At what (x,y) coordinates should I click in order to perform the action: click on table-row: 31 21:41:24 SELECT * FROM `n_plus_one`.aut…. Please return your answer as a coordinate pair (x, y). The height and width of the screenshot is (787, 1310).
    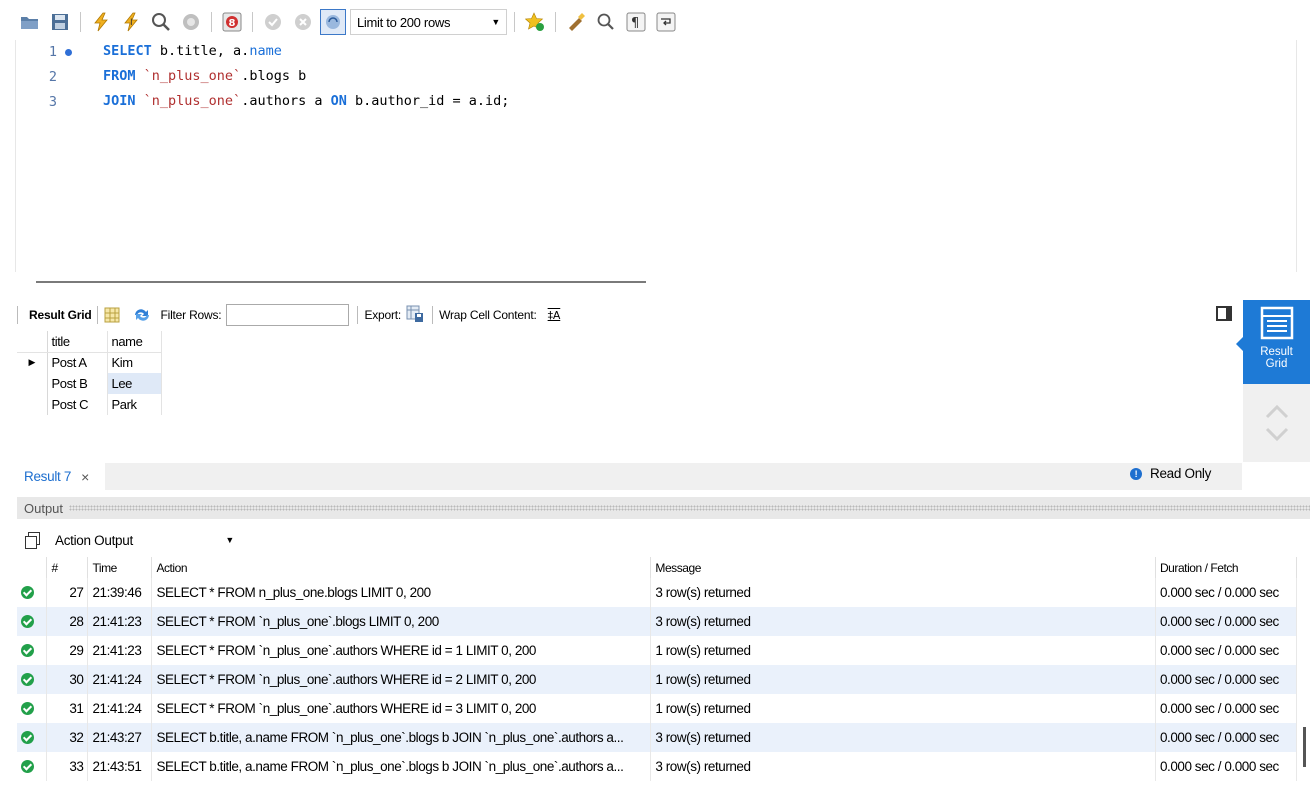
    Looking at the image, I should click on (657, 708).